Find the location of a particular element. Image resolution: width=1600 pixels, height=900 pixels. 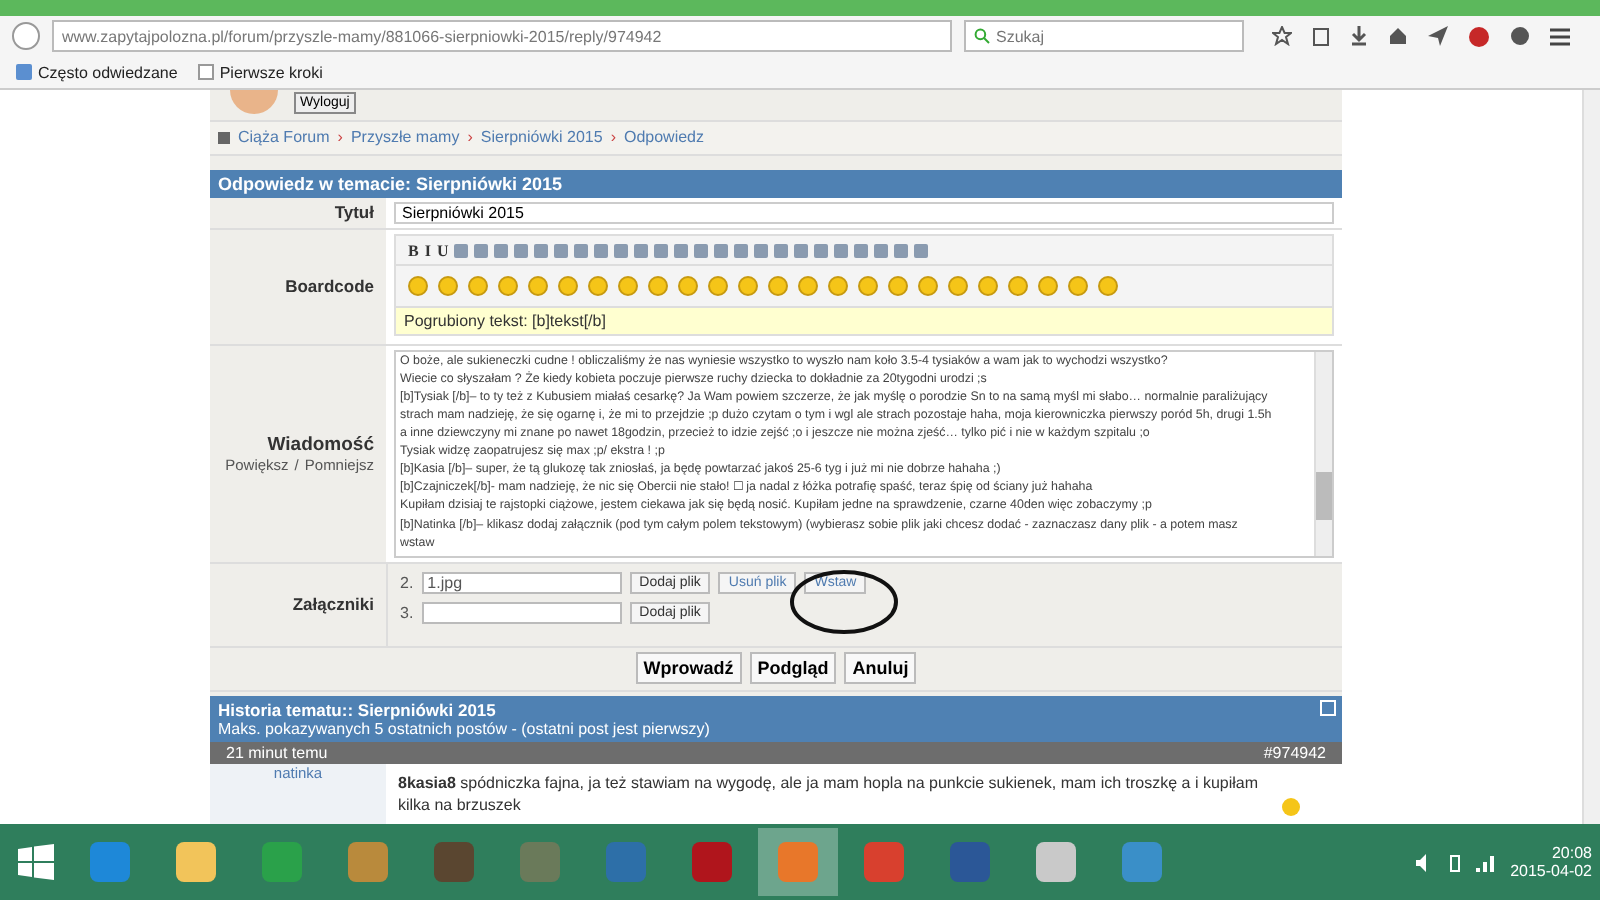

title-field: Sierpniówki 2015 is located at coordinates (864, 212).